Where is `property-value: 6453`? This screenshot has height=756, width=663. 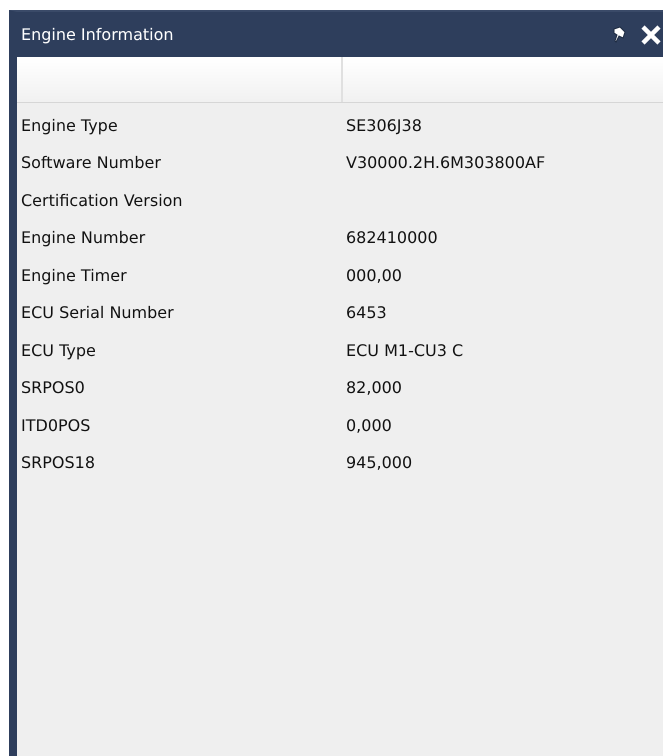
property-value: 6453 is located at coordinates (366, 313).